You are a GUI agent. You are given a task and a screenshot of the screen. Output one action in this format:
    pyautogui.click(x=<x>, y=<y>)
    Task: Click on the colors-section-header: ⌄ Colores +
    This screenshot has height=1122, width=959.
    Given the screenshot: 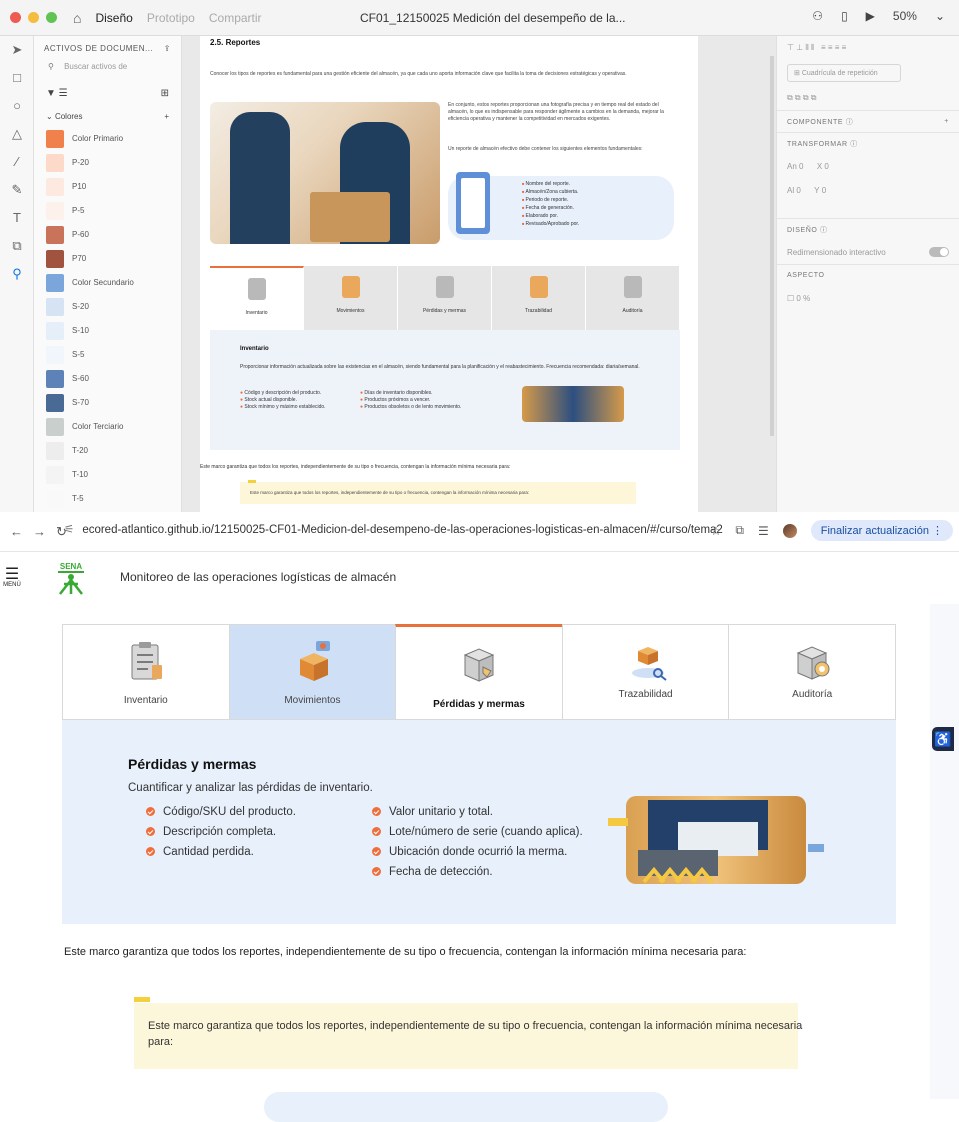 What is the action you would take?
    pyautogui.click(x=107, y=118)
    